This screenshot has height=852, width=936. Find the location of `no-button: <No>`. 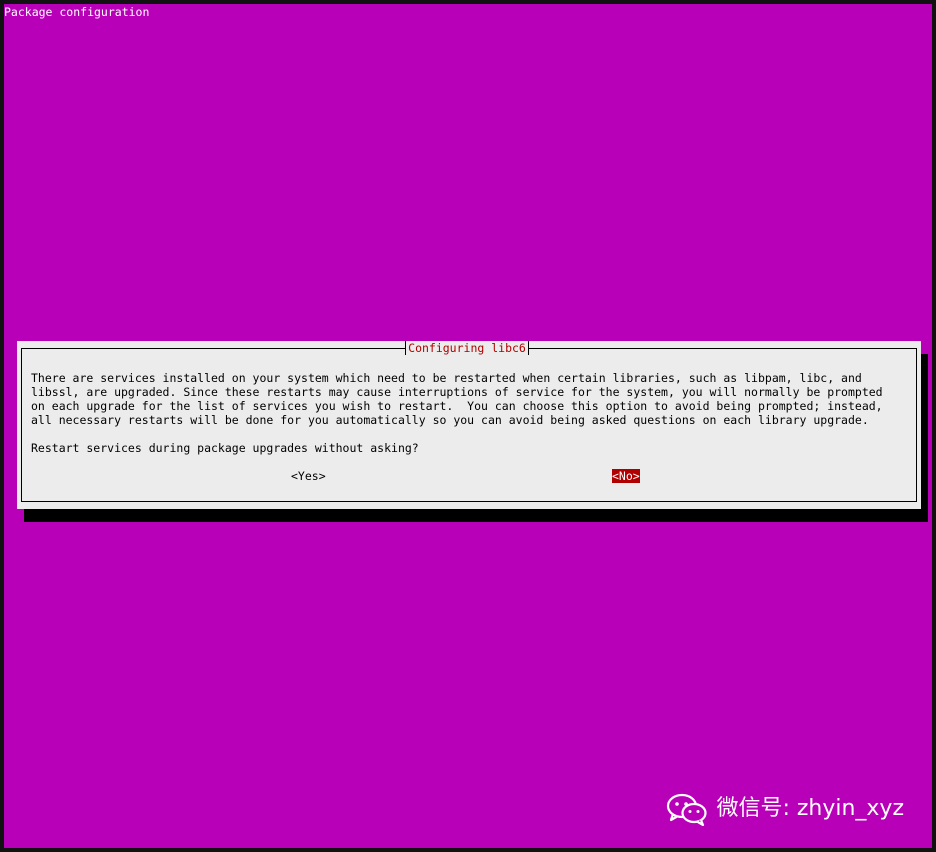

no-button: <No> is located at coordinates (626, 476).